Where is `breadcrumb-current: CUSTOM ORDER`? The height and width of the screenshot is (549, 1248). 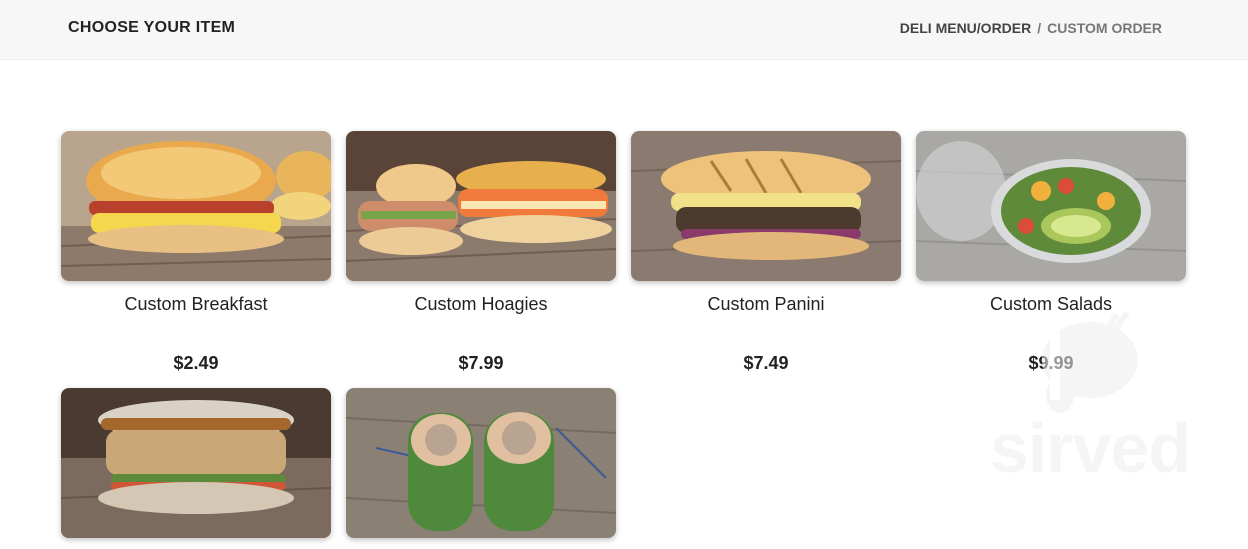 breadcrumb-current: CUSTOM ORDER is located at coordinates (1104, 28).